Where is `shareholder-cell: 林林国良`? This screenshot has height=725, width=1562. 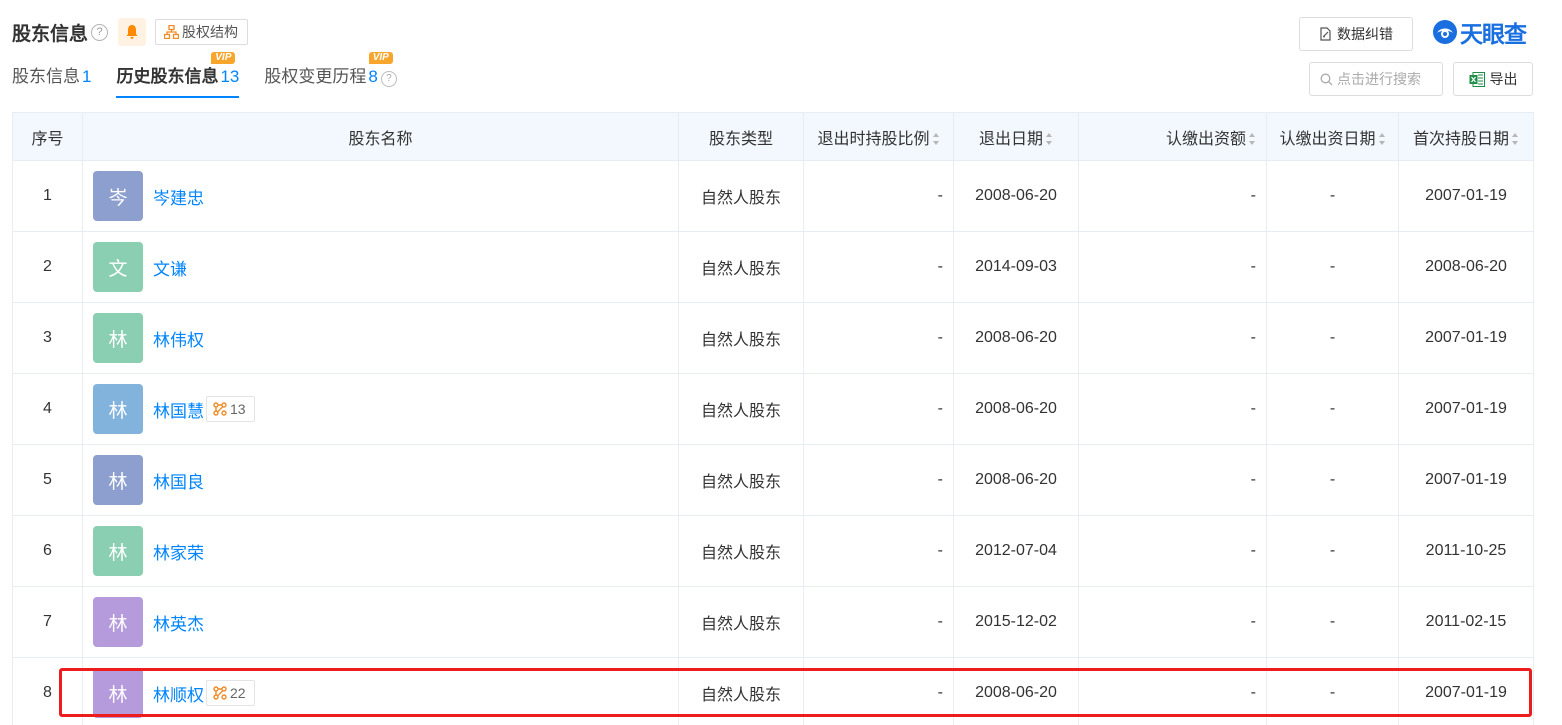 shareholder-cell: 林林国良 is located at coordinates (380, 480).